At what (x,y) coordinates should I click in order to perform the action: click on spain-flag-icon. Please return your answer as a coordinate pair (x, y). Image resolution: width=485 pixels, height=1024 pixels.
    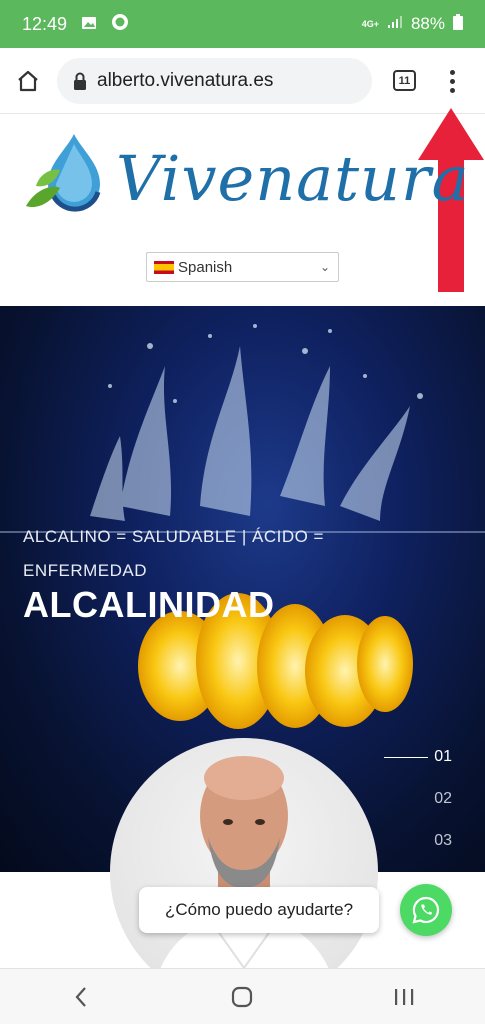
    Looking at the image, I should click on (164, 267).